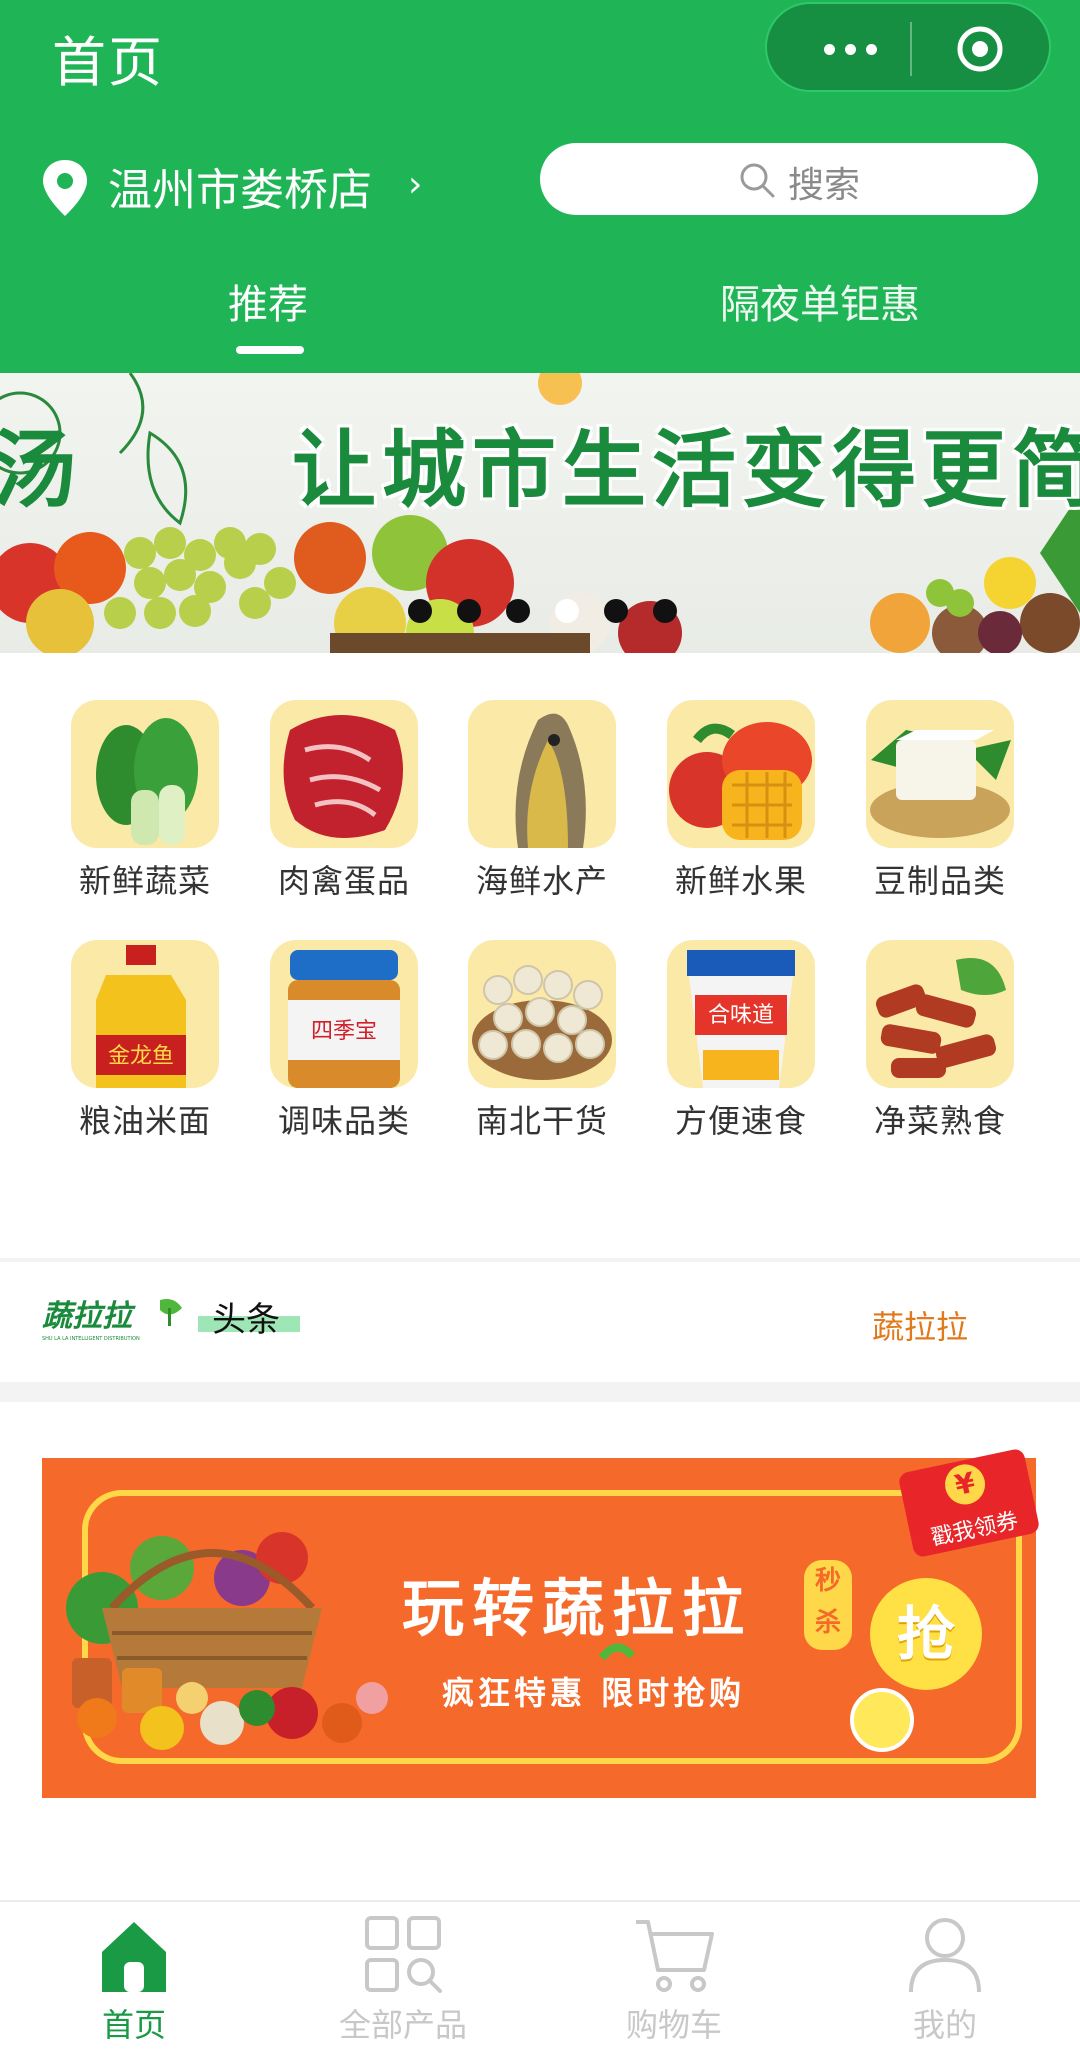  Describe the element at coordinates (65, 188) in the screenshot. I see `location-pin-icon` at that location.